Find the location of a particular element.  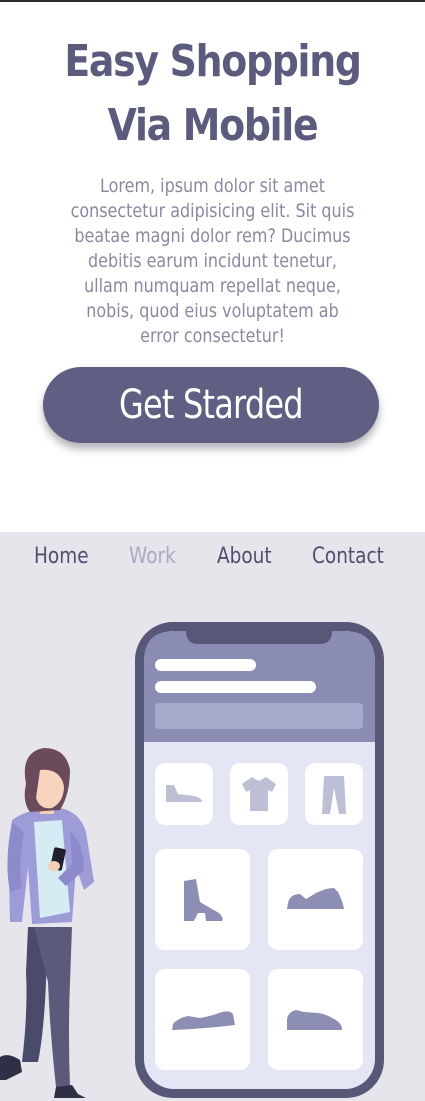

product-card-shoe is located at coordinates (184, 794).